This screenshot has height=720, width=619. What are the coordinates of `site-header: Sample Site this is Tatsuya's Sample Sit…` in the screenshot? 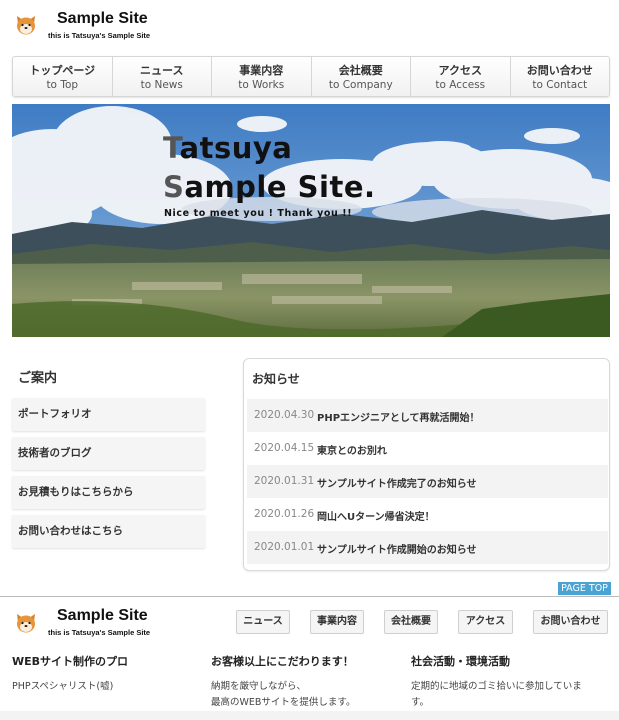 It's located at (309, 25).